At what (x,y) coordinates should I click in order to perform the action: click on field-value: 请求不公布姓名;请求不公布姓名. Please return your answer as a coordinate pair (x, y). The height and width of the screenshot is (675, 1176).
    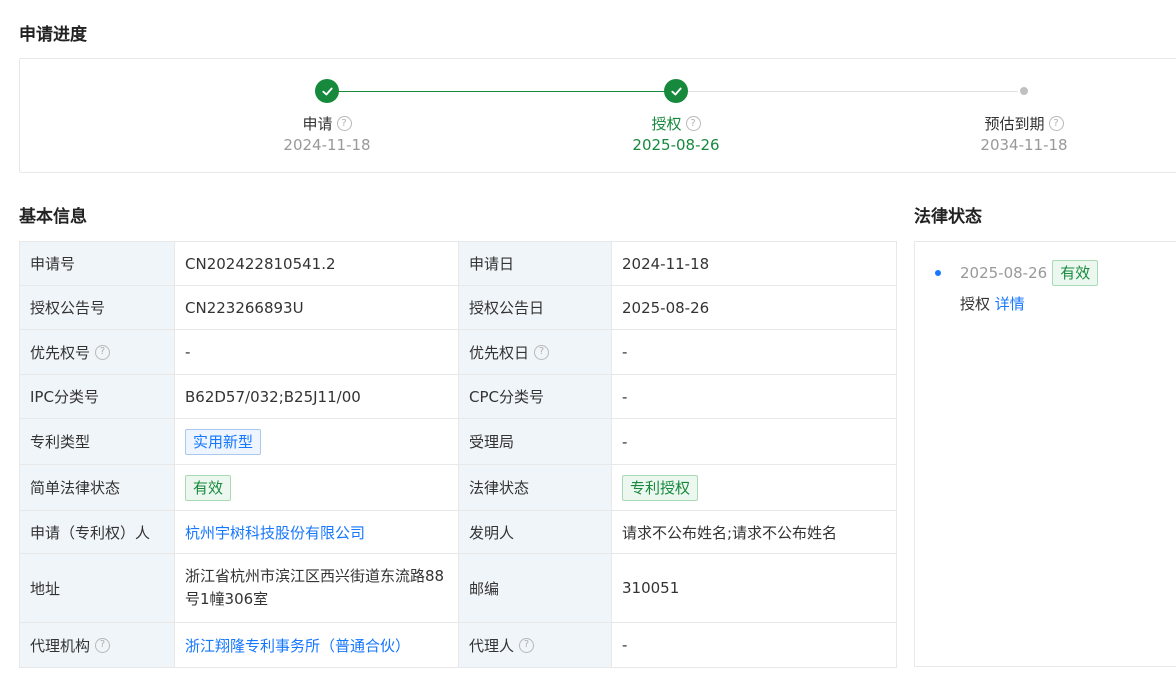
    Looking at the image, I should click on (754, 532).